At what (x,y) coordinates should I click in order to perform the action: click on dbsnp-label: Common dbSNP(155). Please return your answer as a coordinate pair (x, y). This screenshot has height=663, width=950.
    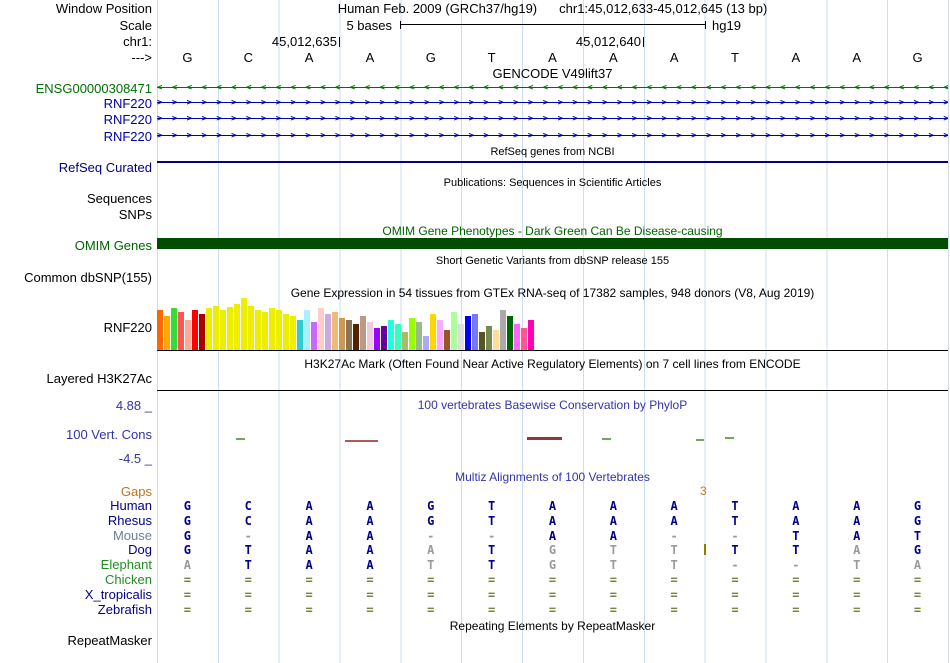
    Looking at the image, I should click on (88, 277).